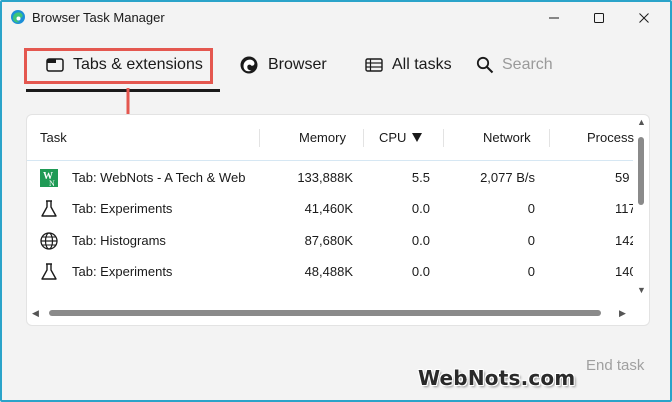 This screenshot has height=402, width=672. I want to click on window-title: Browser Task Manager, so click(98, 17).